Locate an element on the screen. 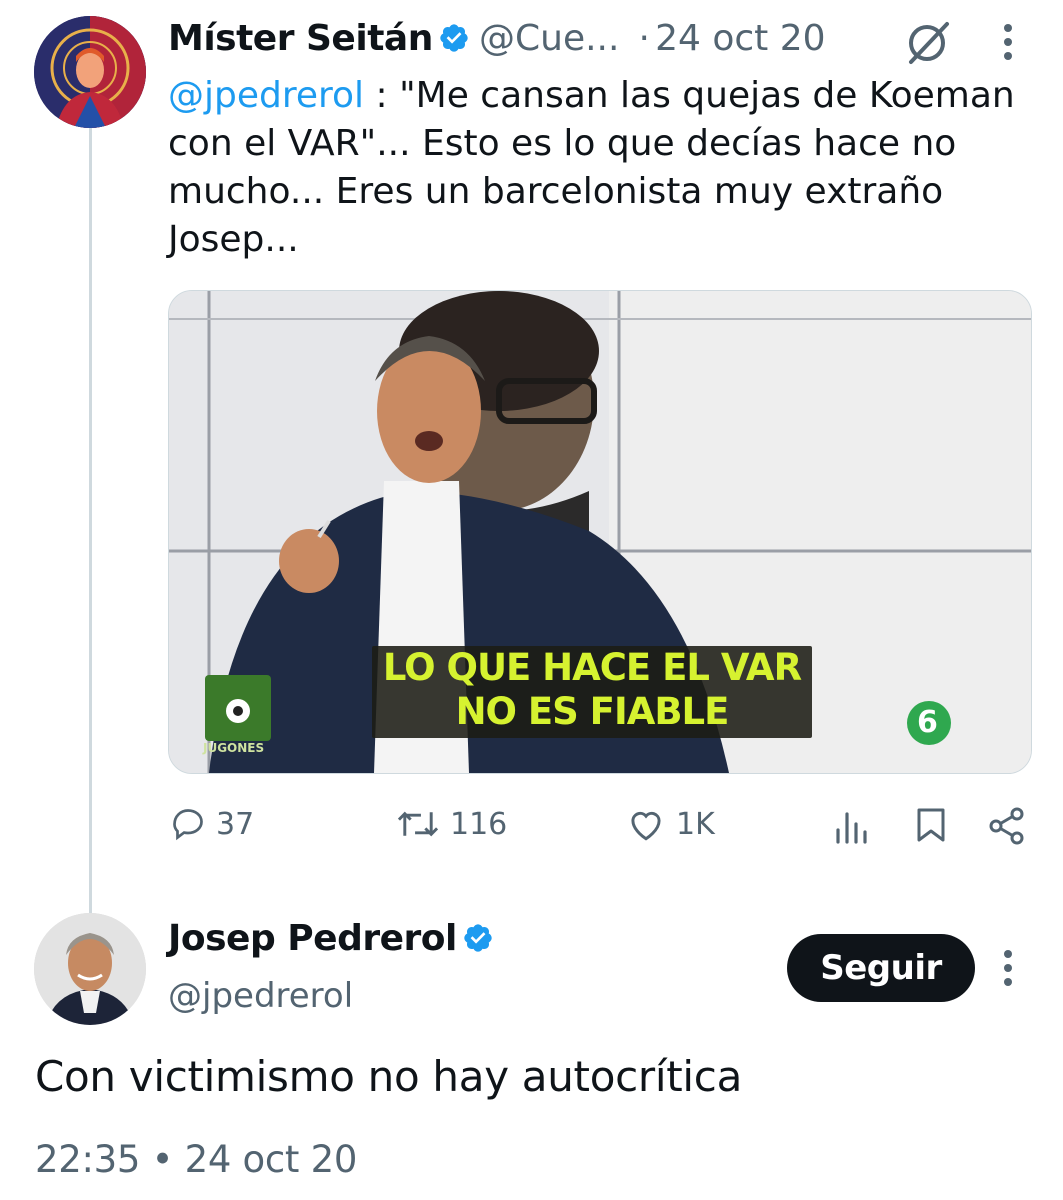  grok-icon is located at coordinates (928, 45).